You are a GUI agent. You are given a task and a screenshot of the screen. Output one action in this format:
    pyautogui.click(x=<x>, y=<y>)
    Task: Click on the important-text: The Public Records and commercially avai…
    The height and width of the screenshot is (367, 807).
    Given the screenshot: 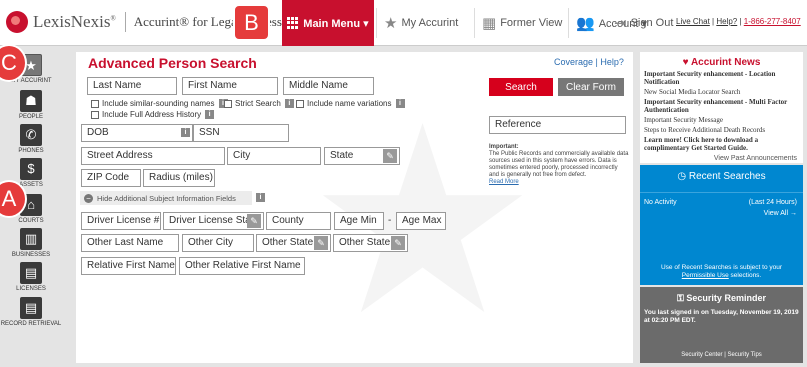 What is the action you would take?
    pyautogui.click(x=559, y=164)
    